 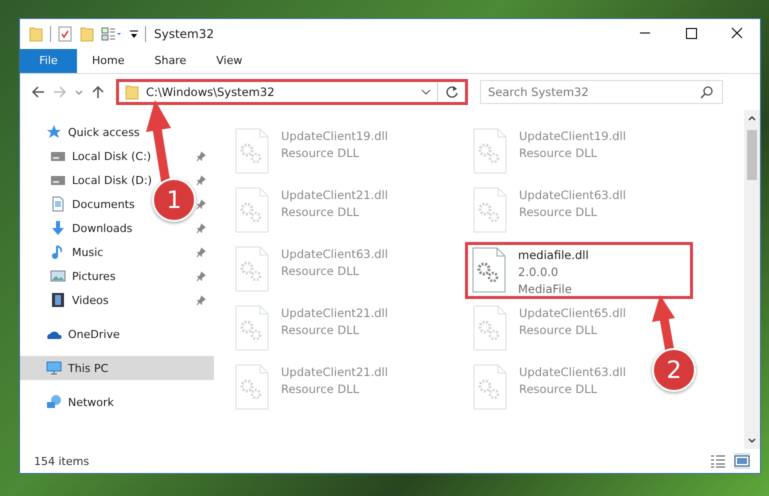 I want to click on nav-item: Pictures, so click(x=94, y=276).